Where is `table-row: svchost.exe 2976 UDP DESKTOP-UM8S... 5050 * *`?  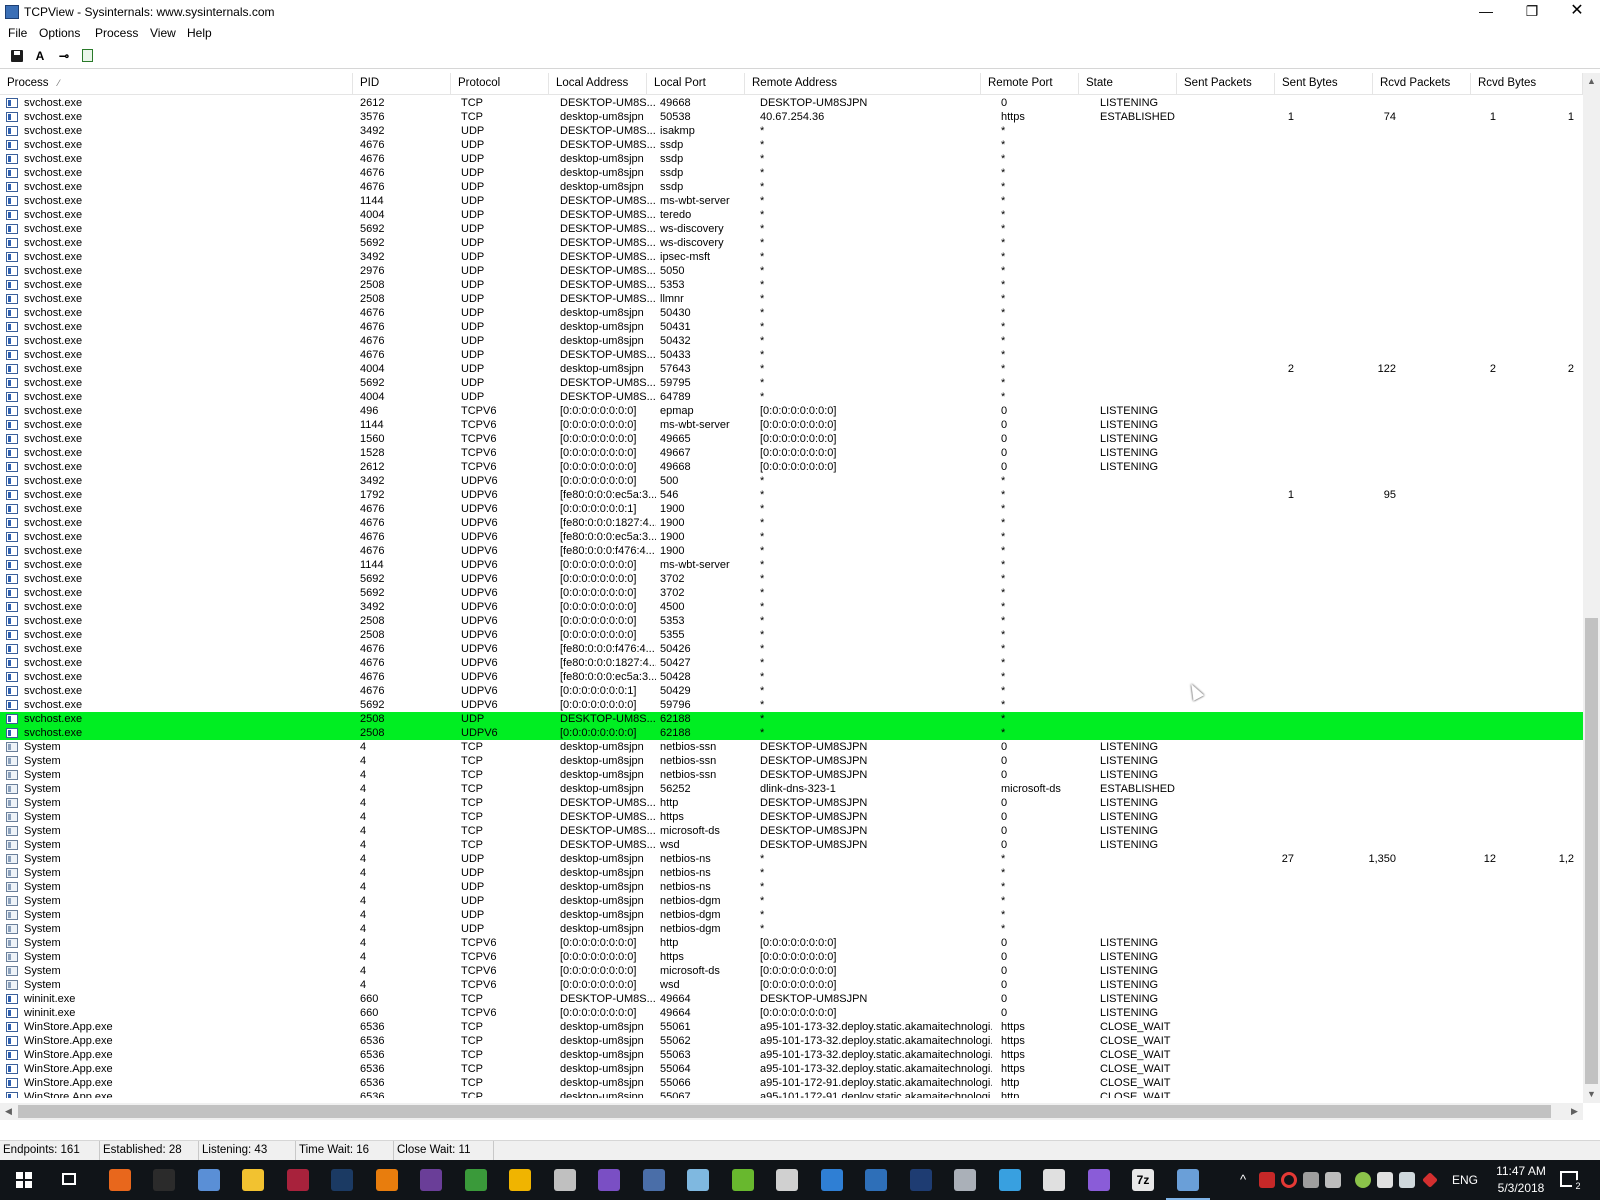
table-row: svchost.exe 2976 UDP DESKTOP-UM8S... 5050 * * is located at coordinates (791, 271).